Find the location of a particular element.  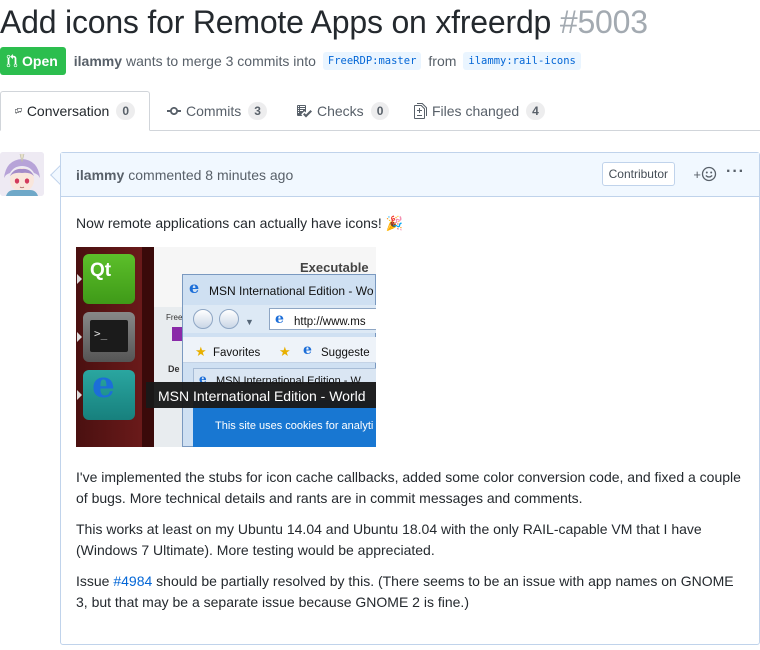

address-text: http://www.ms is located at coordinates (330, 322).